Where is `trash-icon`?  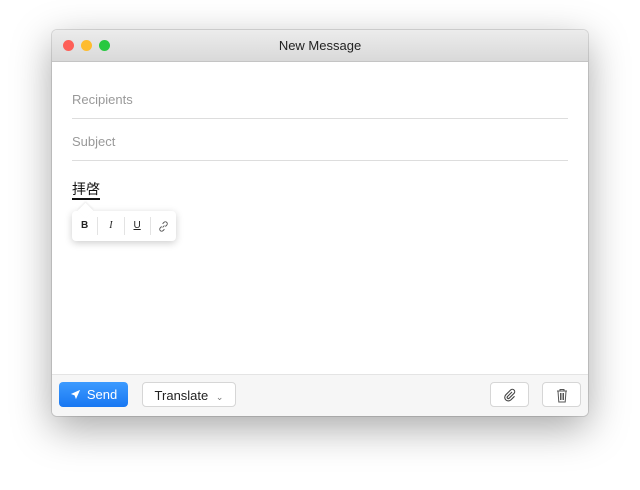 trash-icon is located at coordinates (561, 396).